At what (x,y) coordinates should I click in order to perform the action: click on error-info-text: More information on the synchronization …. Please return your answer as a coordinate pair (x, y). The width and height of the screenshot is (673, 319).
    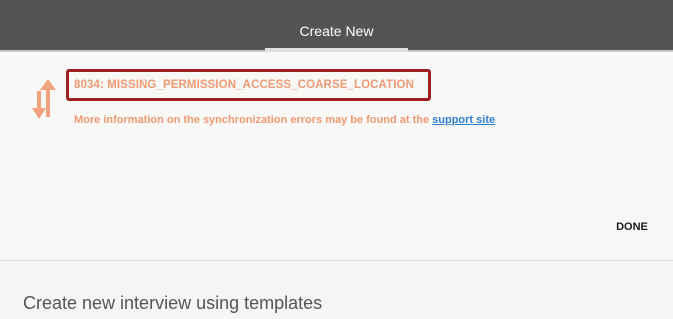
    Looking at the image, I should click on (284, 120).